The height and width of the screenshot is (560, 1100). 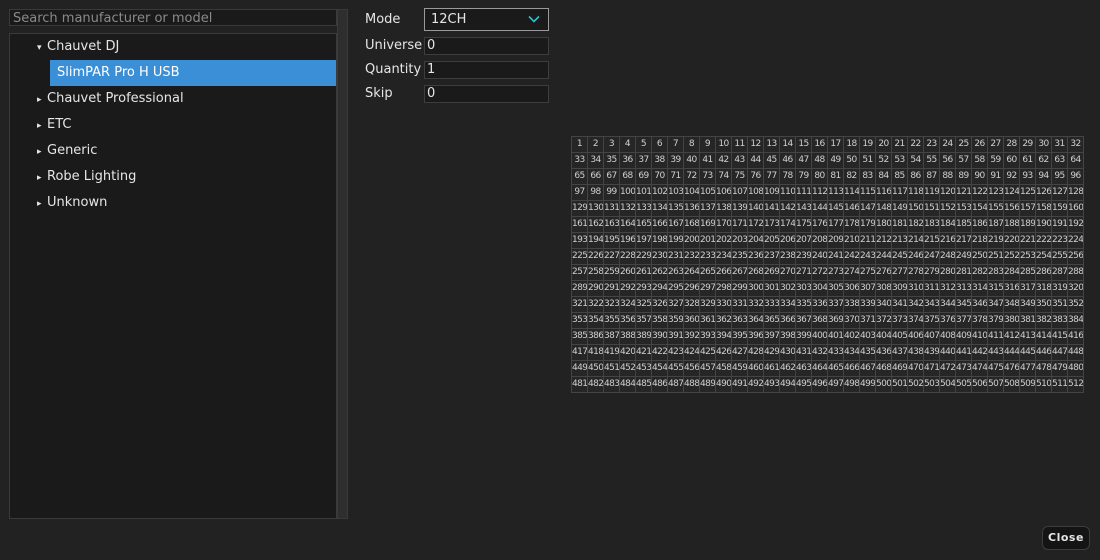 I want to click on channel-cell: 203, so click(x=740, y=241).